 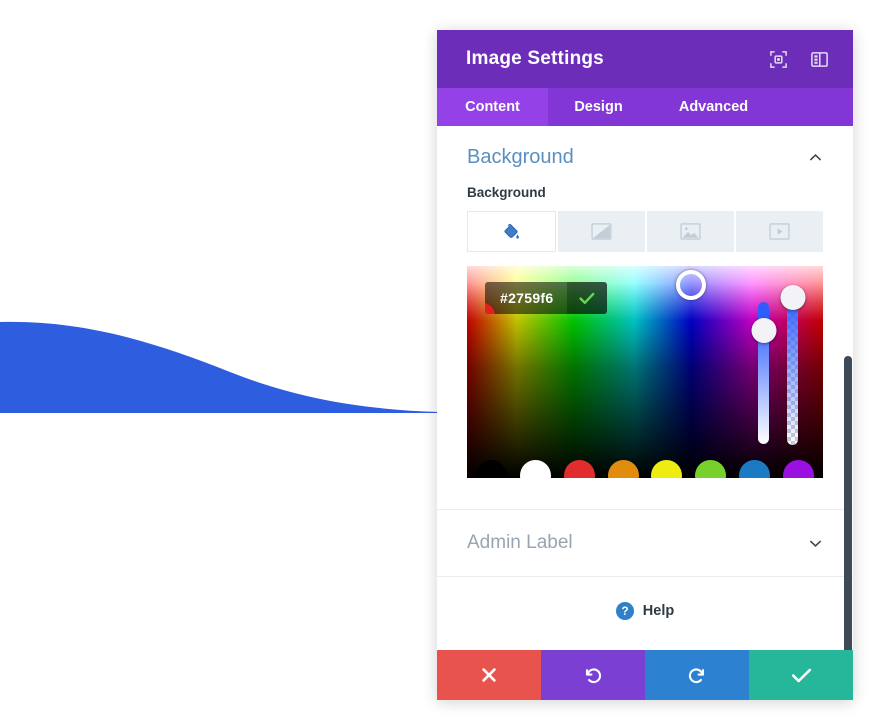 I want to click on hex-value-field: 1 #2759f6, so click(x=546, y=298).